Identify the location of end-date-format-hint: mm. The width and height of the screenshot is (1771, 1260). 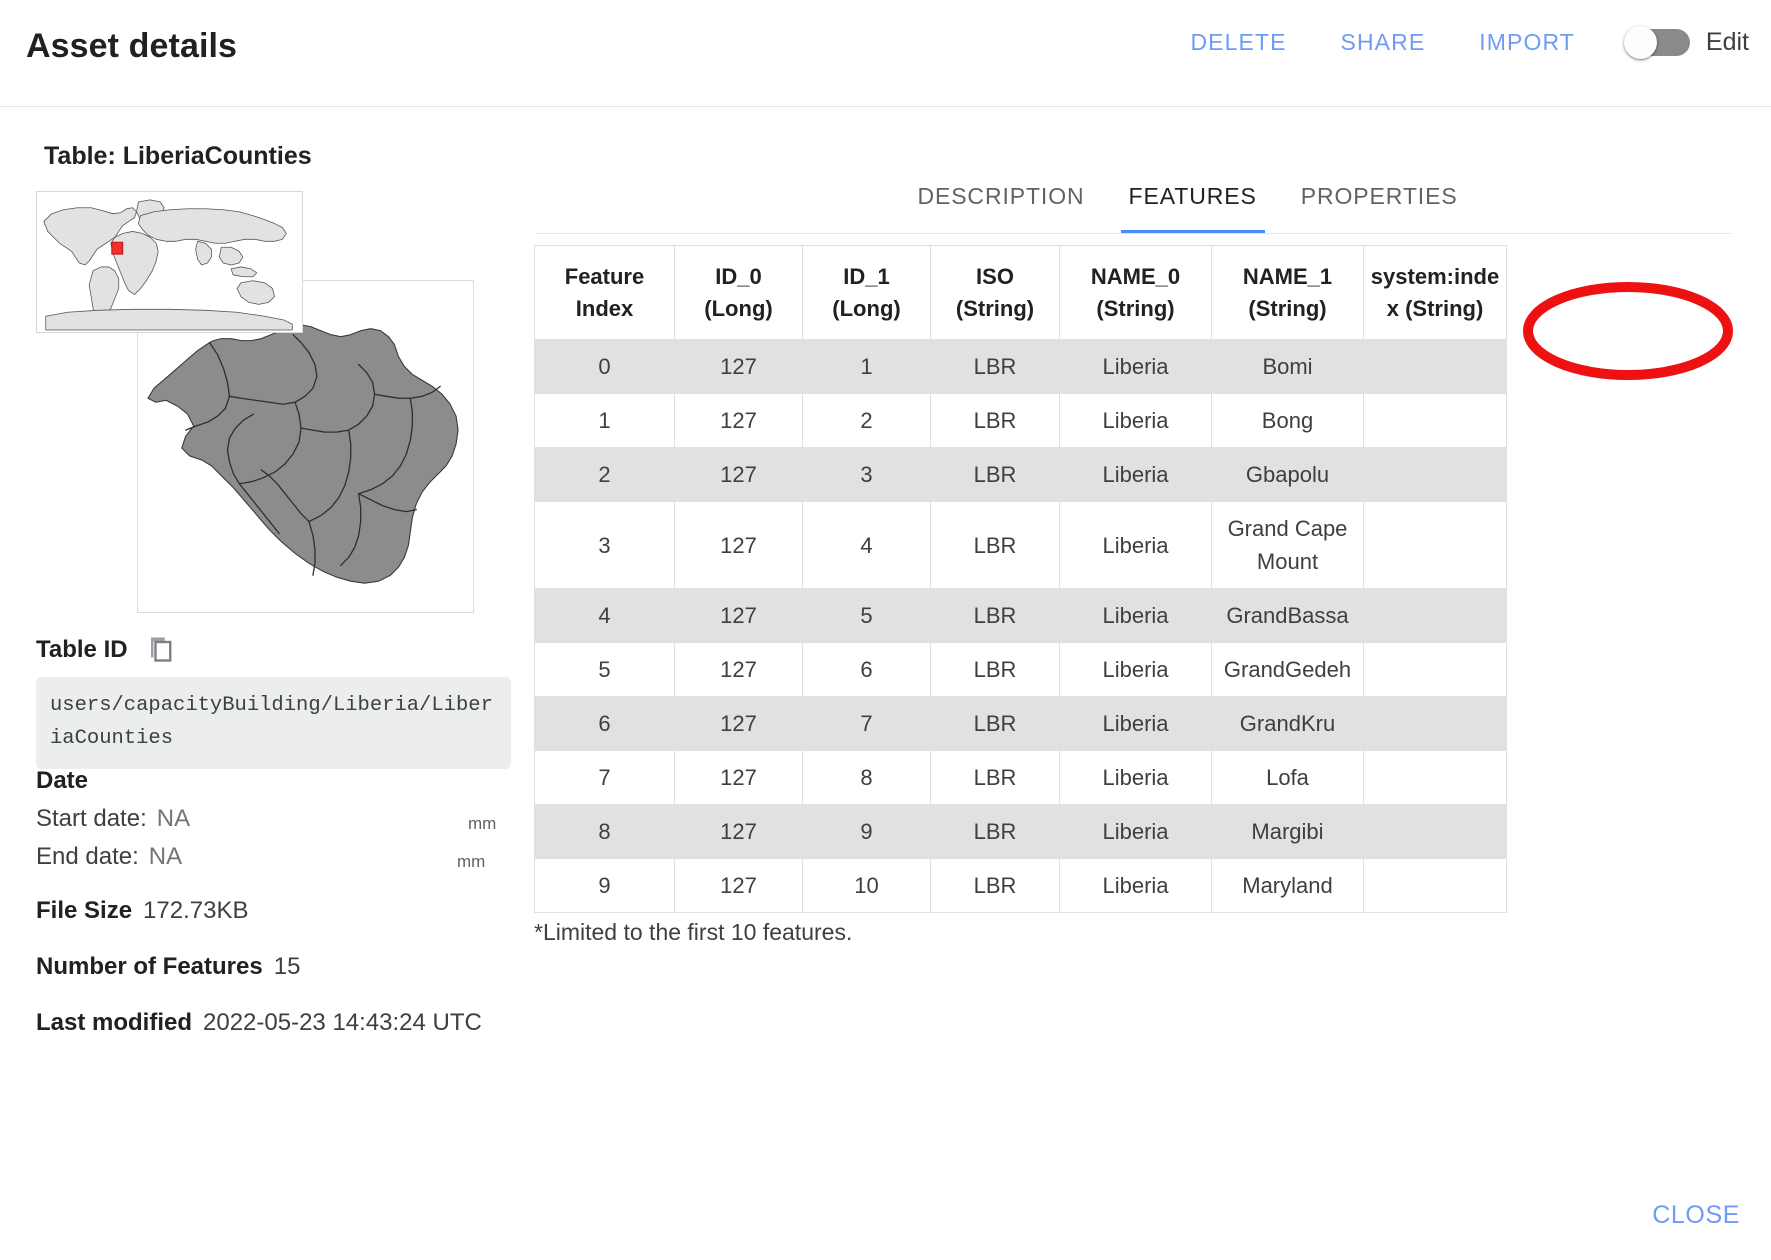
(471, 861).